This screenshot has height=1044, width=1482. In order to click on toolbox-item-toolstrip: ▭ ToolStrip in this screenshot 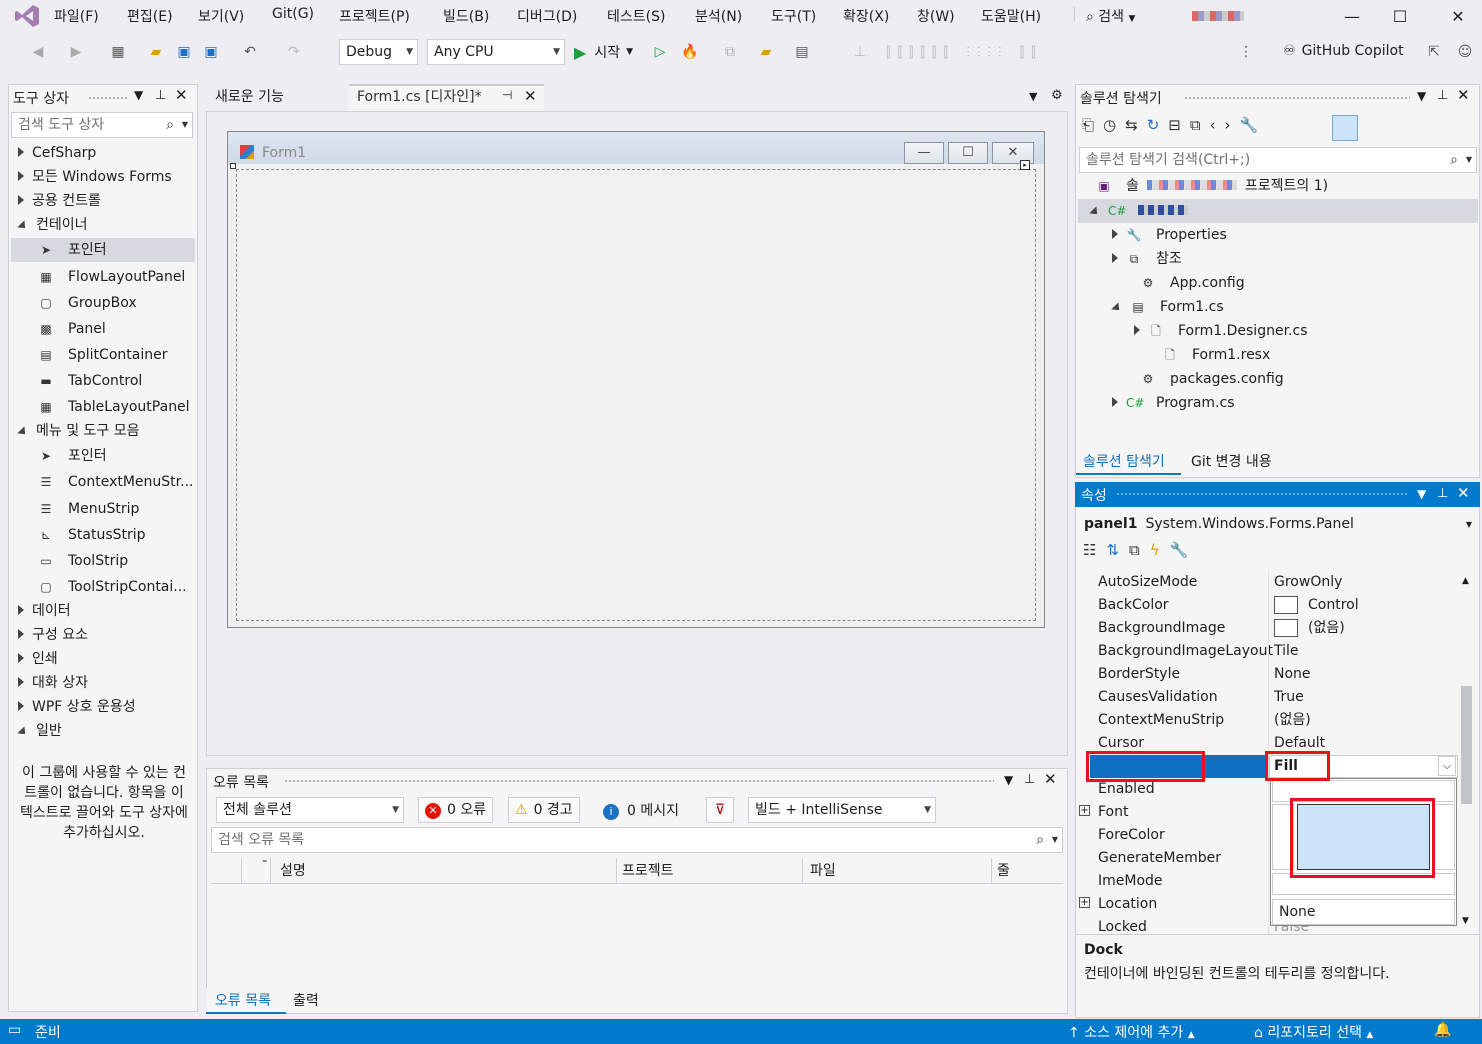, I will do `click(83, 561)`.